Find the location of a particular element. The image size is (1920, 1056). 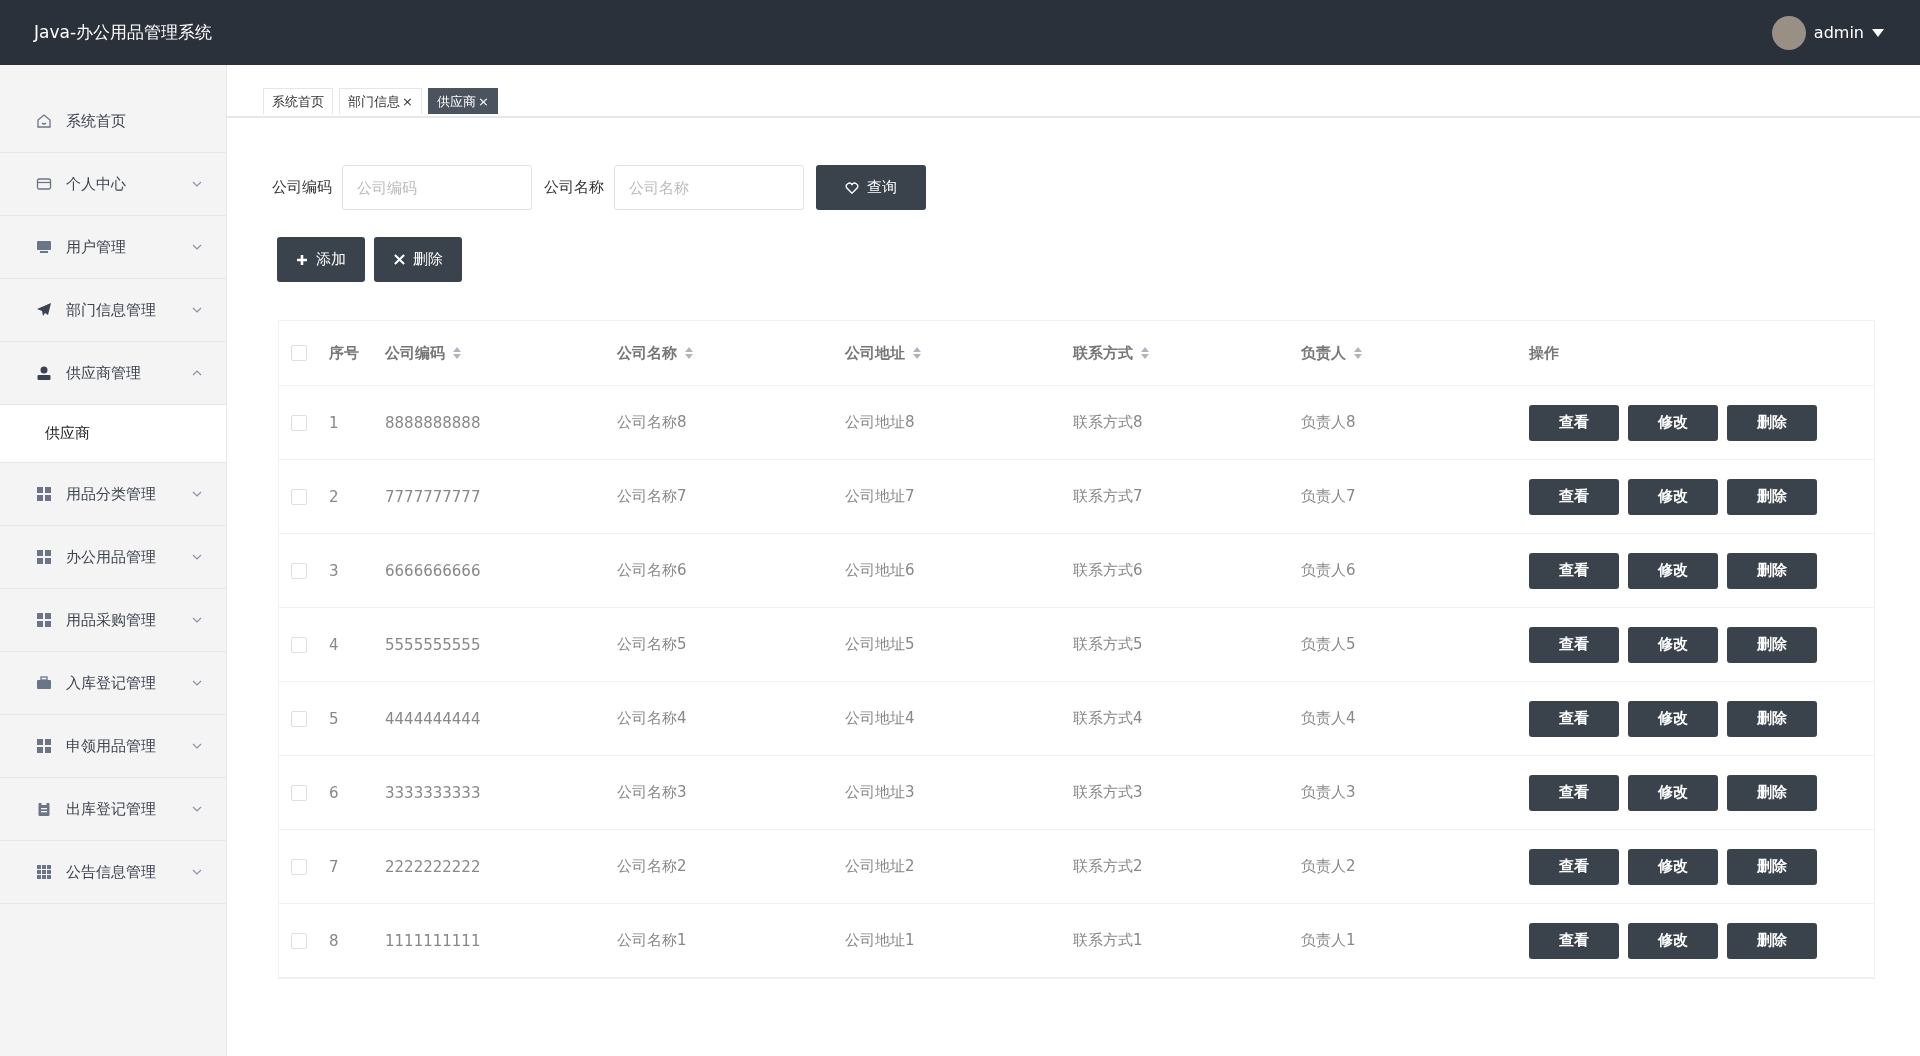

search-field: 公司编码 is located at coordinates (437, 187).